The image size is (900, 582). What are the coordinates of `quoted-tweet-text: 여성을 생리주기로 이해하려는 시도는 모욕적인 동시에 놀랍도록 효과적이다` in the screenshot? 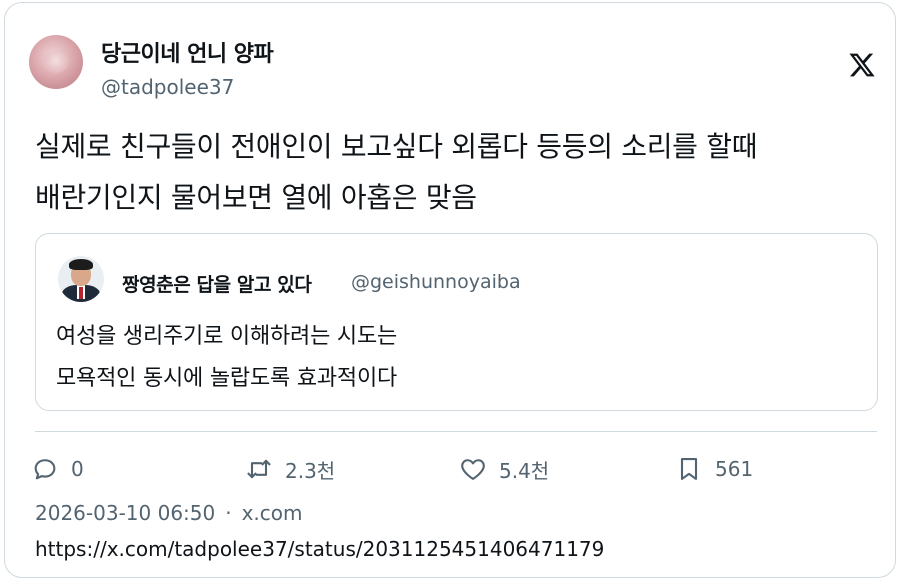 It's located at (227, 357).